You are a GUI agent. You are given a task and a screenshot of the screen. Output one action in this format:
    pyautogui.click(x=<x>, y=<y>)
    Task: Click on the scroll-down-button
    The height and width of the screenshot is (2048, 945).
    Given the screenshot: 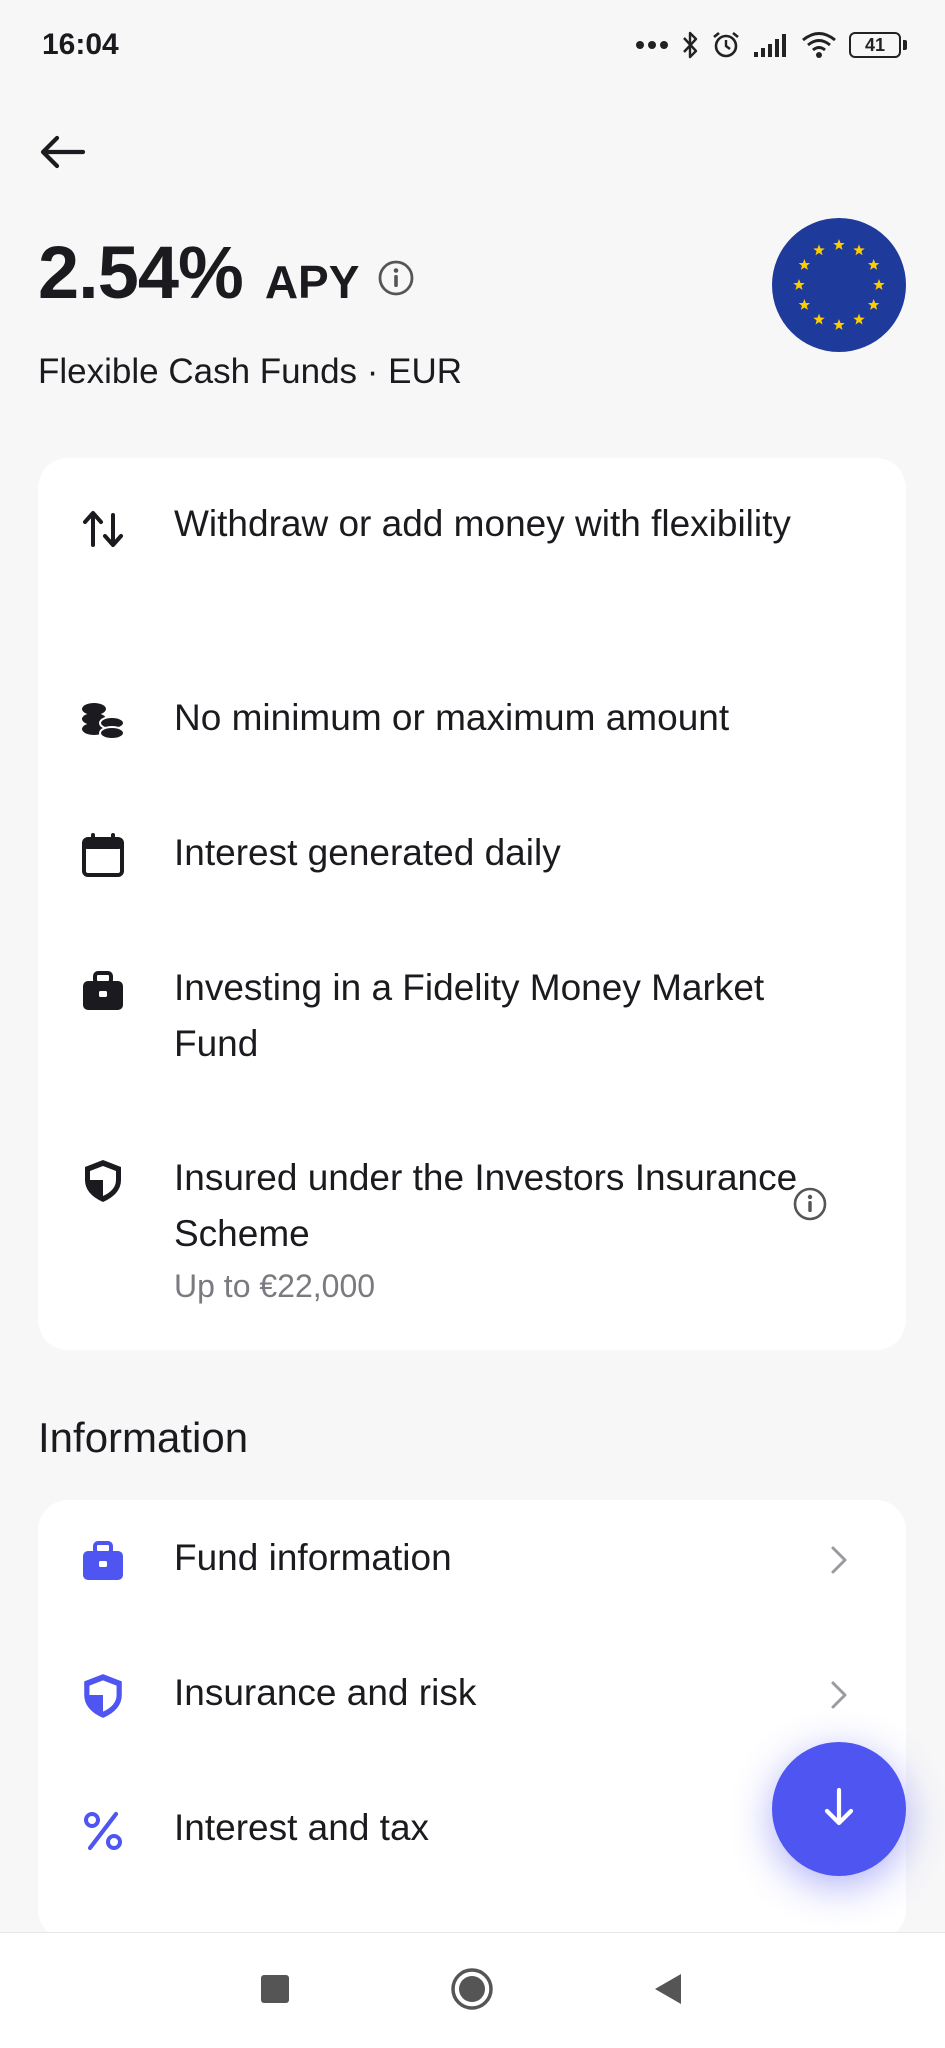 What is the action you would take?
    pyautogui.click(x=839, y=1809)
    